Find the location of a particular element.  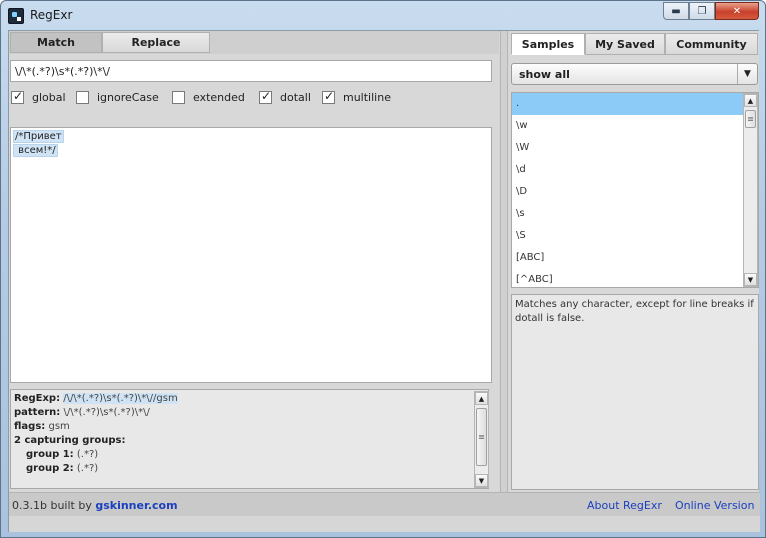

flag-dotall: dotall is located at coordinates (285, 96).